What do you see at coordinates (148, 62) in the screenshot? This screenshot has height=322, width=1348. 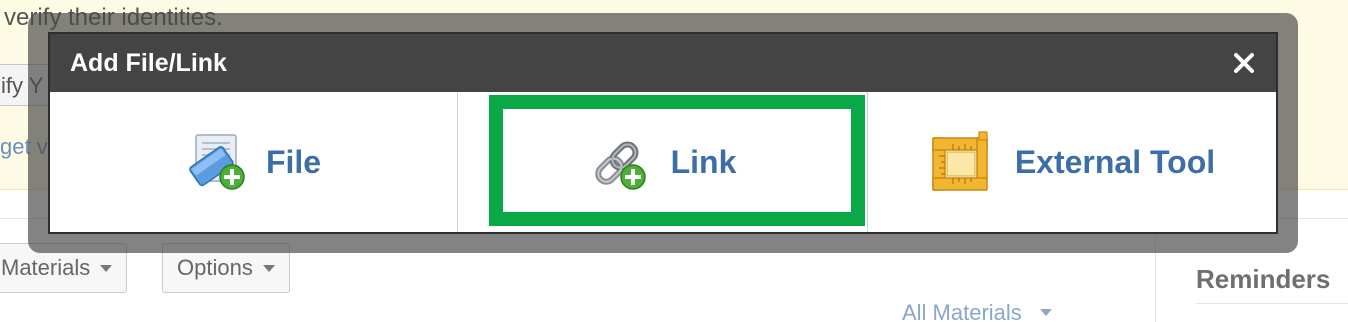 I see `dialog-title: Add File/Link` at bounding box center [148, 62].